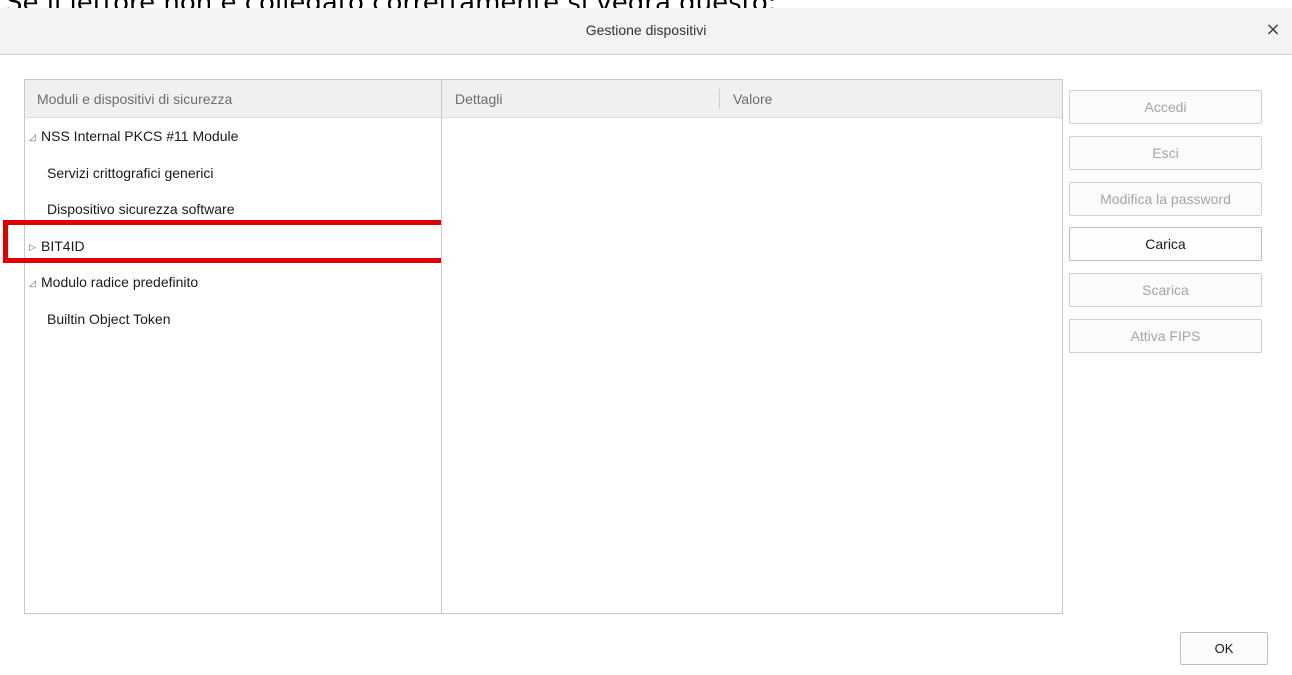  What do you see at coordinates (1224, 648) in the screenshot?
I see `ok-button: OK` at bounding box center [1224, 648].